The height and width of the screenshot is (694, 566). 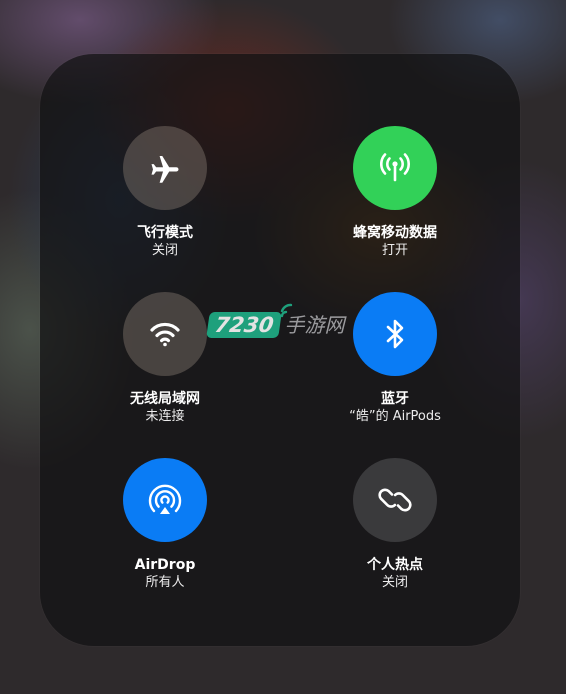 I want to click on wifi-icon, so click(x=165, y=334).